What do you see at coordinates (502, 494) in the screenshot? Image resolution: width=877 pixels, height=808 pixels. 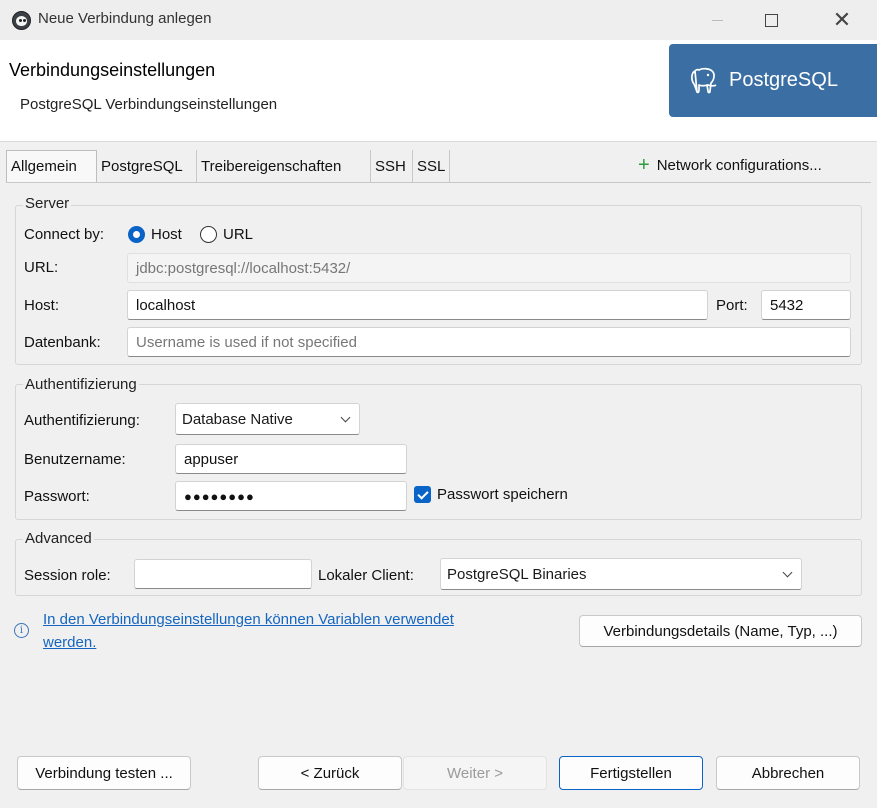 I see `save-password-label: Passwort speichern` at bounding box center [502, 494].